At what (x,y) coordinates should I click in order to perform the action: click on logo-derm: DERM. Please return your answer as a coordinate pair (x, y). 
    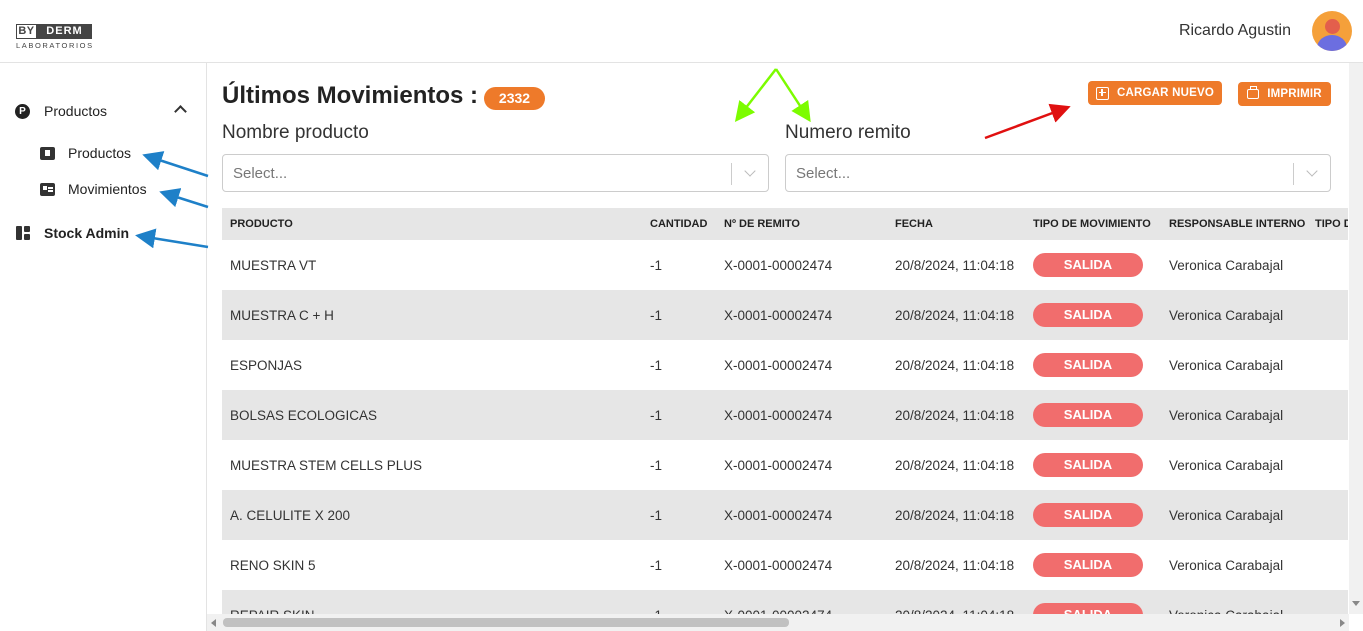
    Looking at the image, I should click on (64, 31).